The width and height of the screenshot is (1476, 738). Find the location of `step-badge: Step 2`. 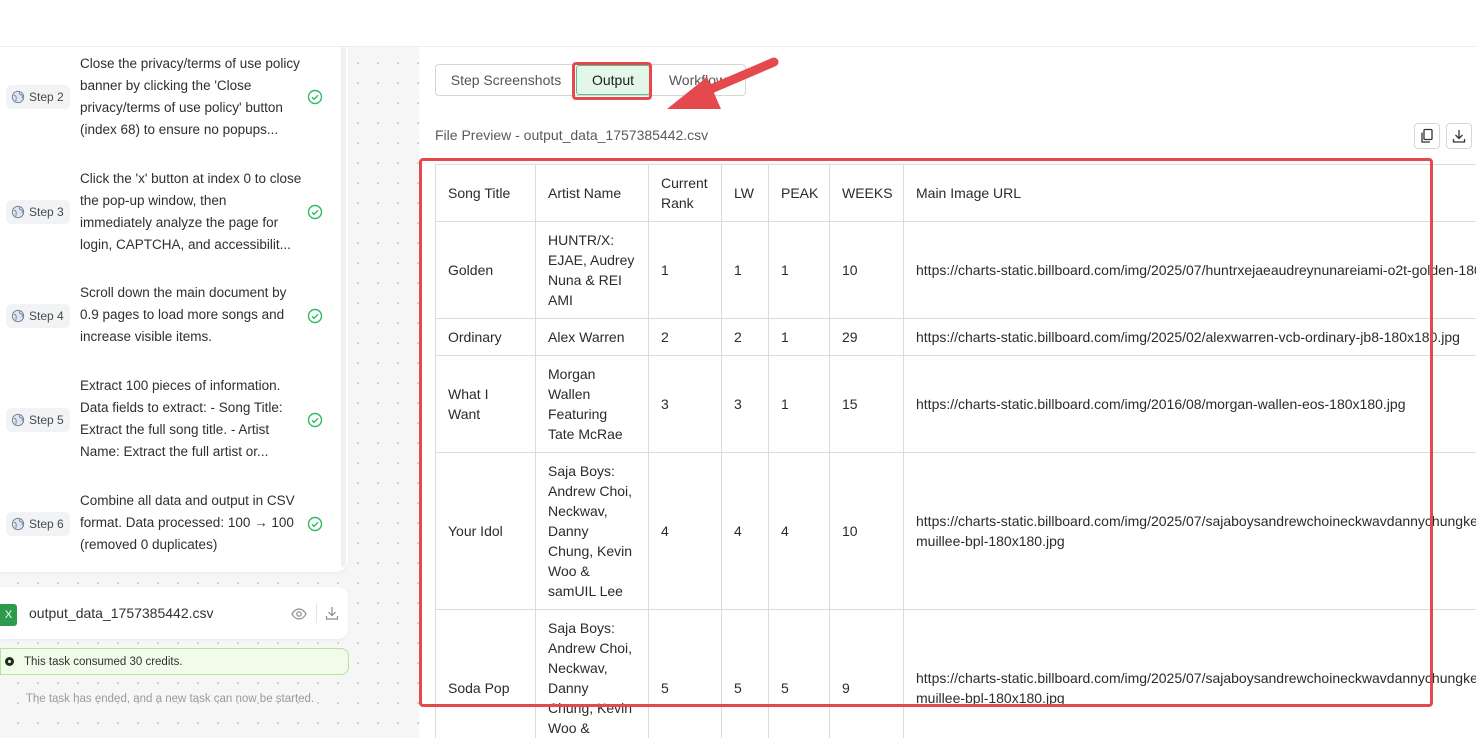

step-badge: Step 2 is located at coordinates (38, 97).